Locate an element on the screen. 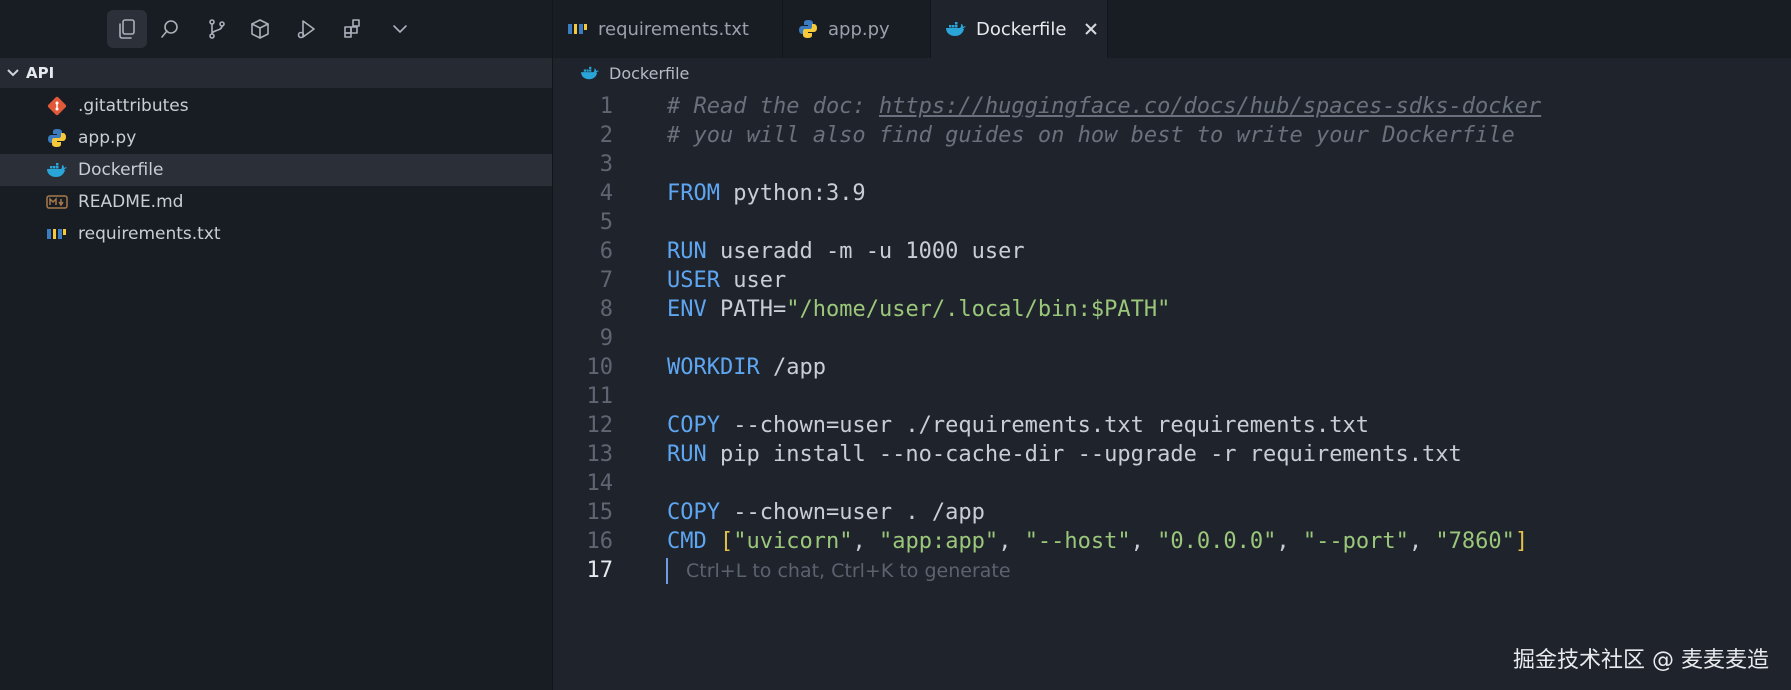  watermark: 掘金技术社区 @ 麦麦麦造 is located at coordinates (1641, 660).